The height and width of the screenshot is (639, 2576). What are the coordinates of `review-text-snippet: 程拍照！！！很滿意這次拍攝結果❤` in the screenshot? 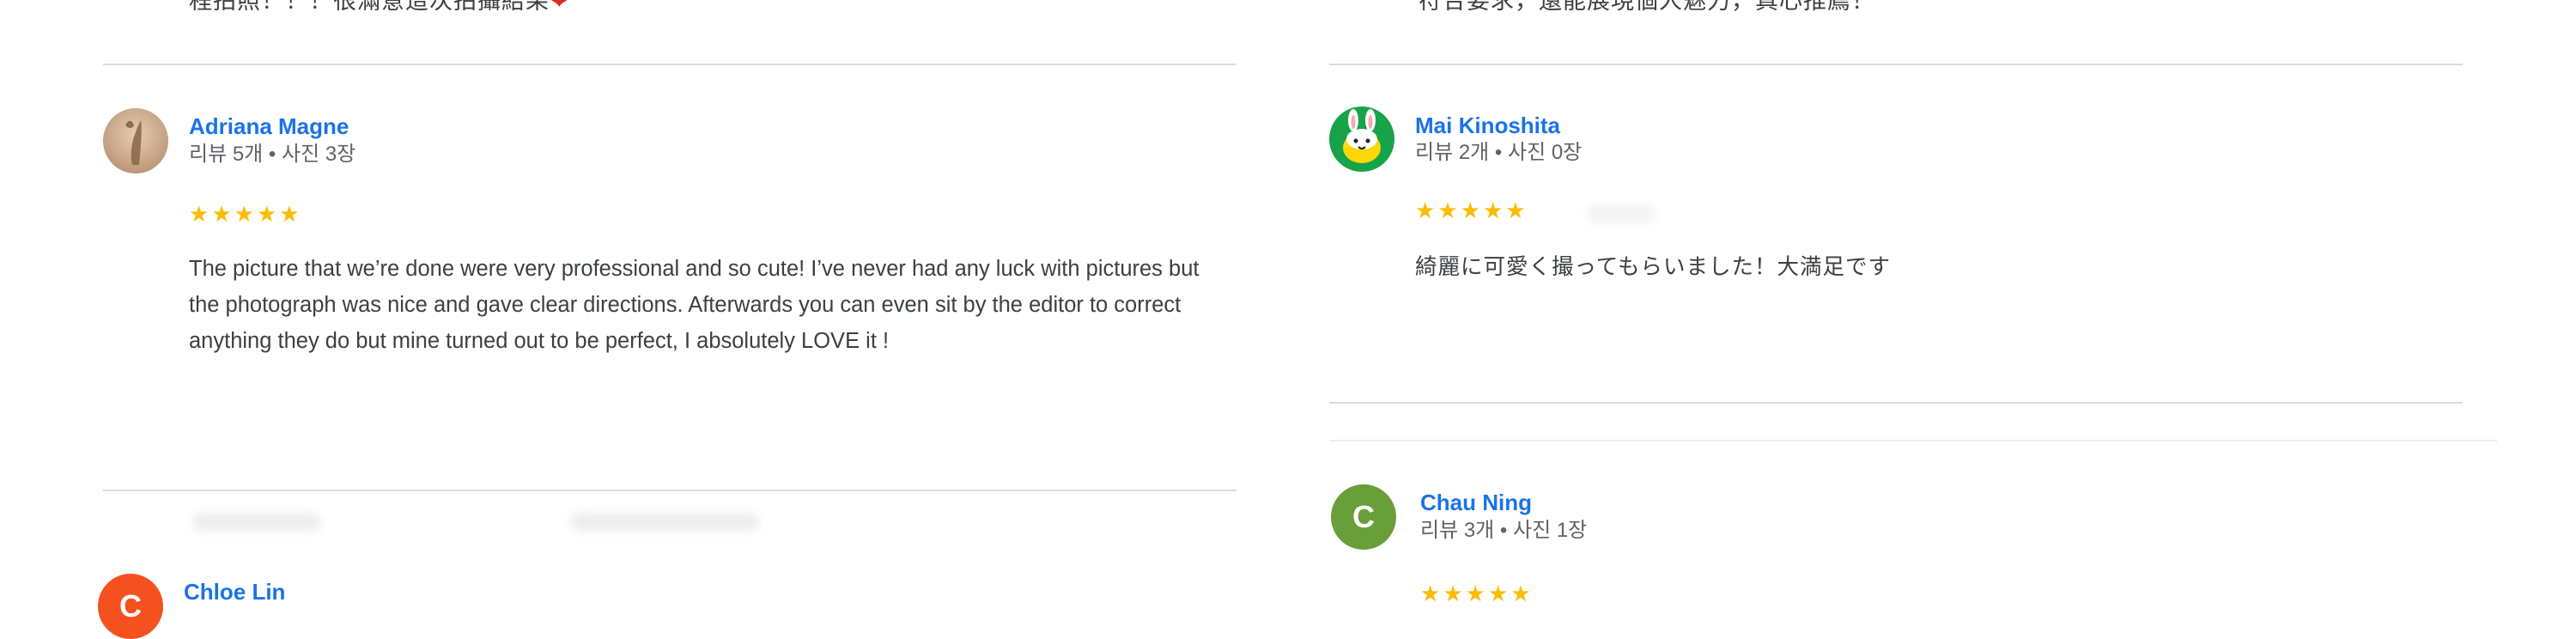 It's located at (379, 6).